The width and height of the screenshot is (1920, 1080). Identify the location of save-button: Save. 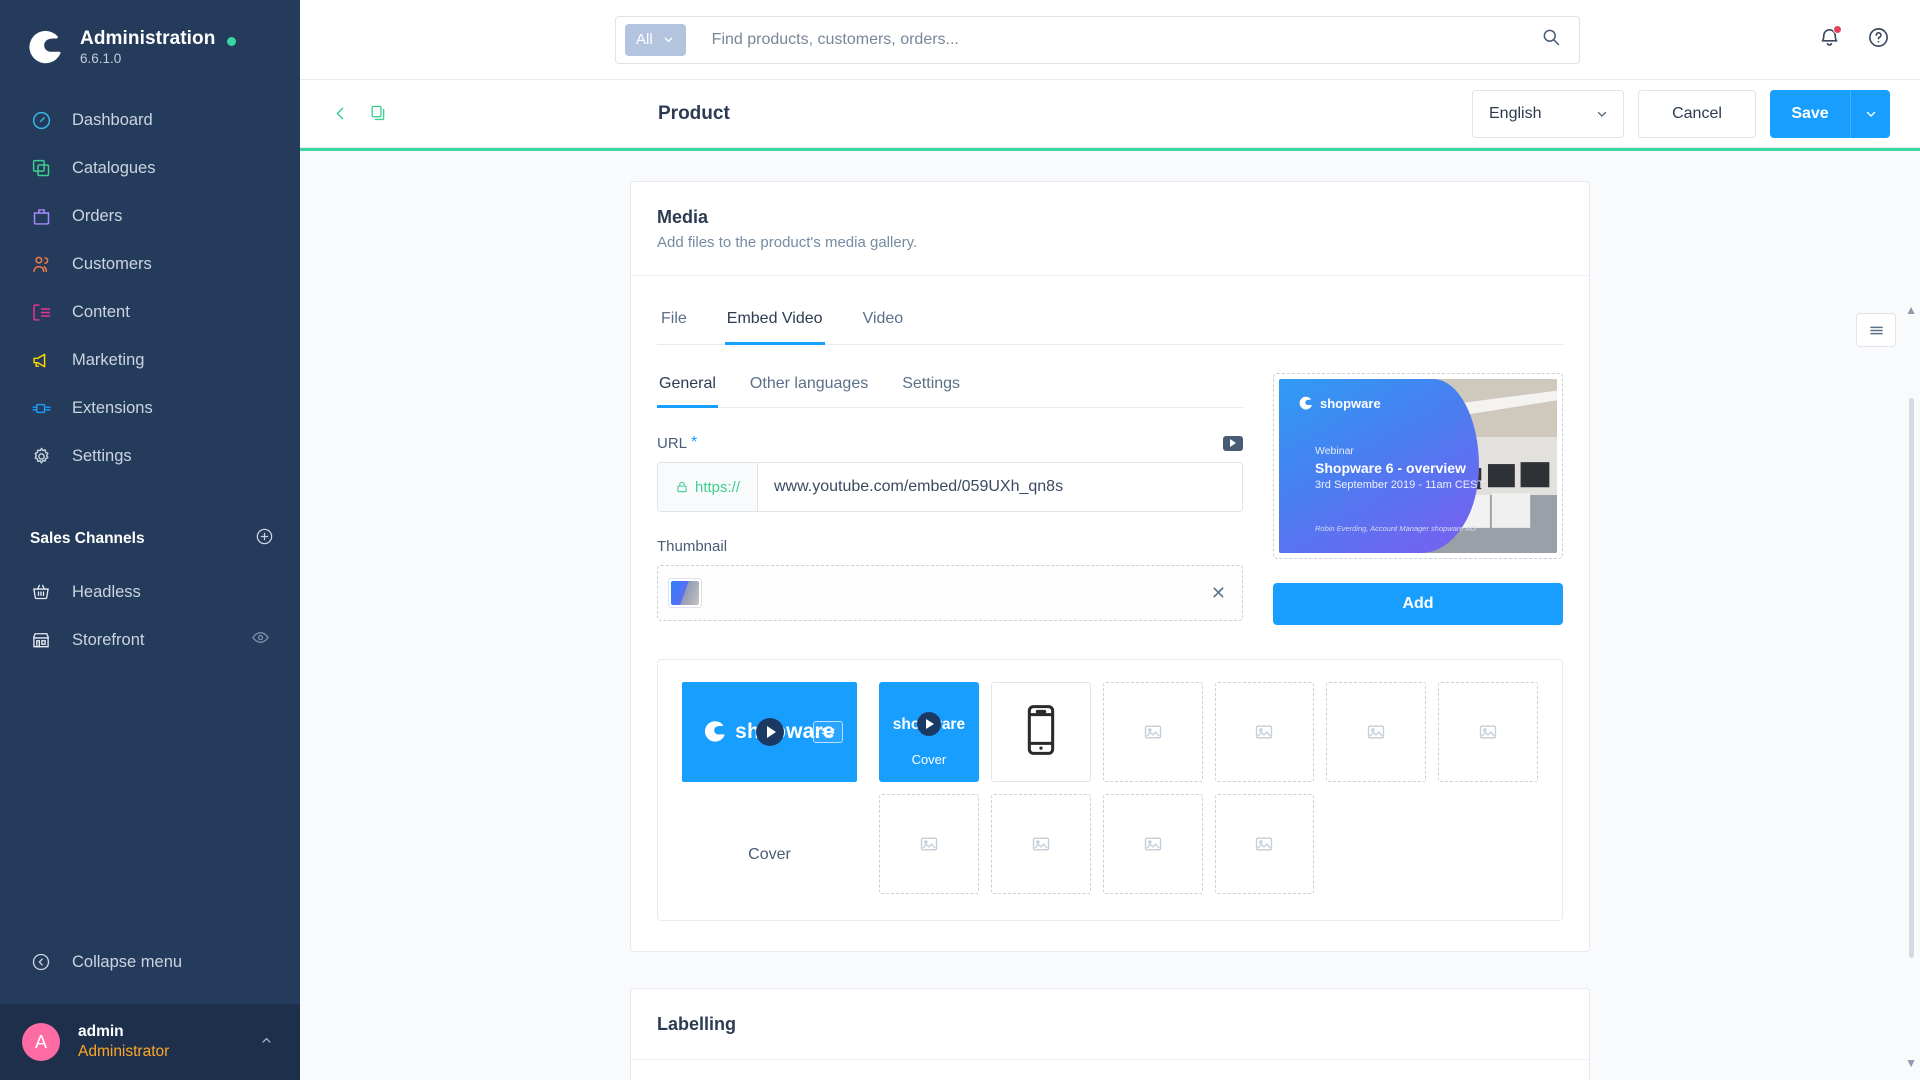
(1810, 113).